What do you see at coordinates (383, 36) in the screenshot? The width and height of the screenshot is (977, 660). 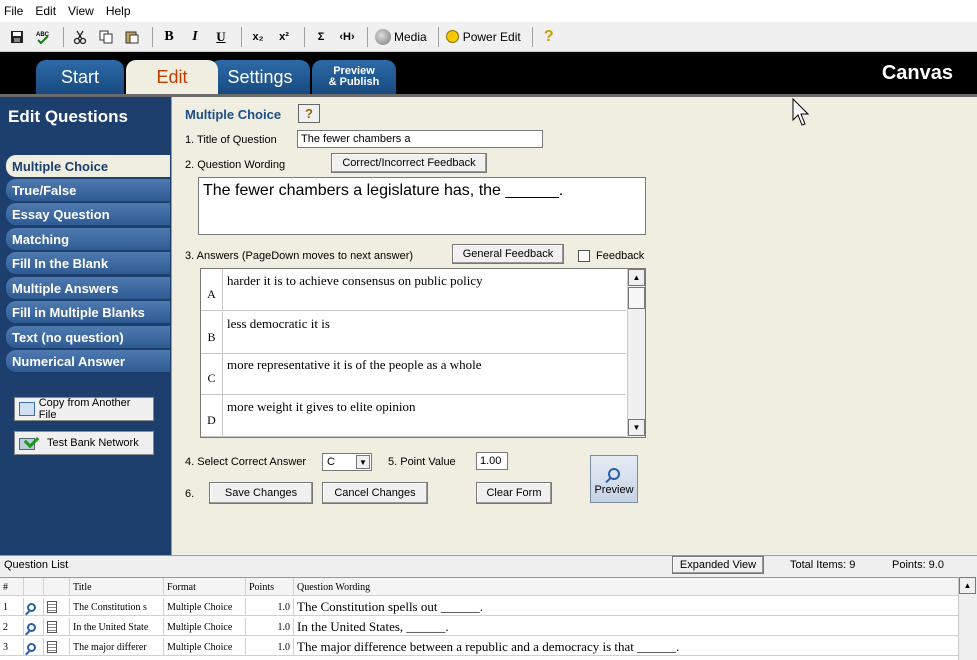 I see `media-icon` at bounding box center [383, 36].